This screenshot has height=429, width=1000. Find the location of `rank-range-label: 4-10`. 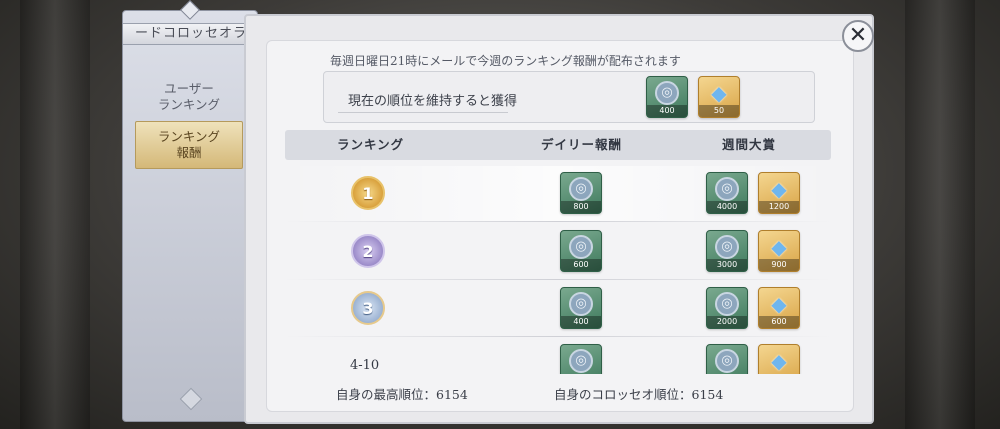

rank-range-label: 4-10 is located at coordinates (365, 365).